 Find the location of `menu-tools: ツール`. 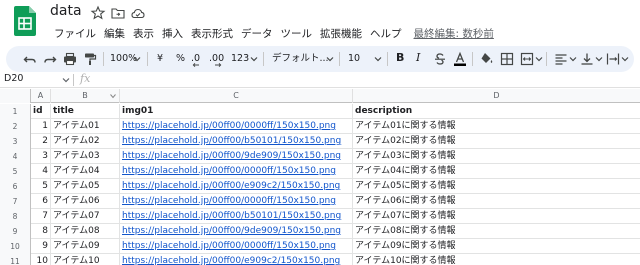

menu-tools: ツール is located at coordinates (297, 34).